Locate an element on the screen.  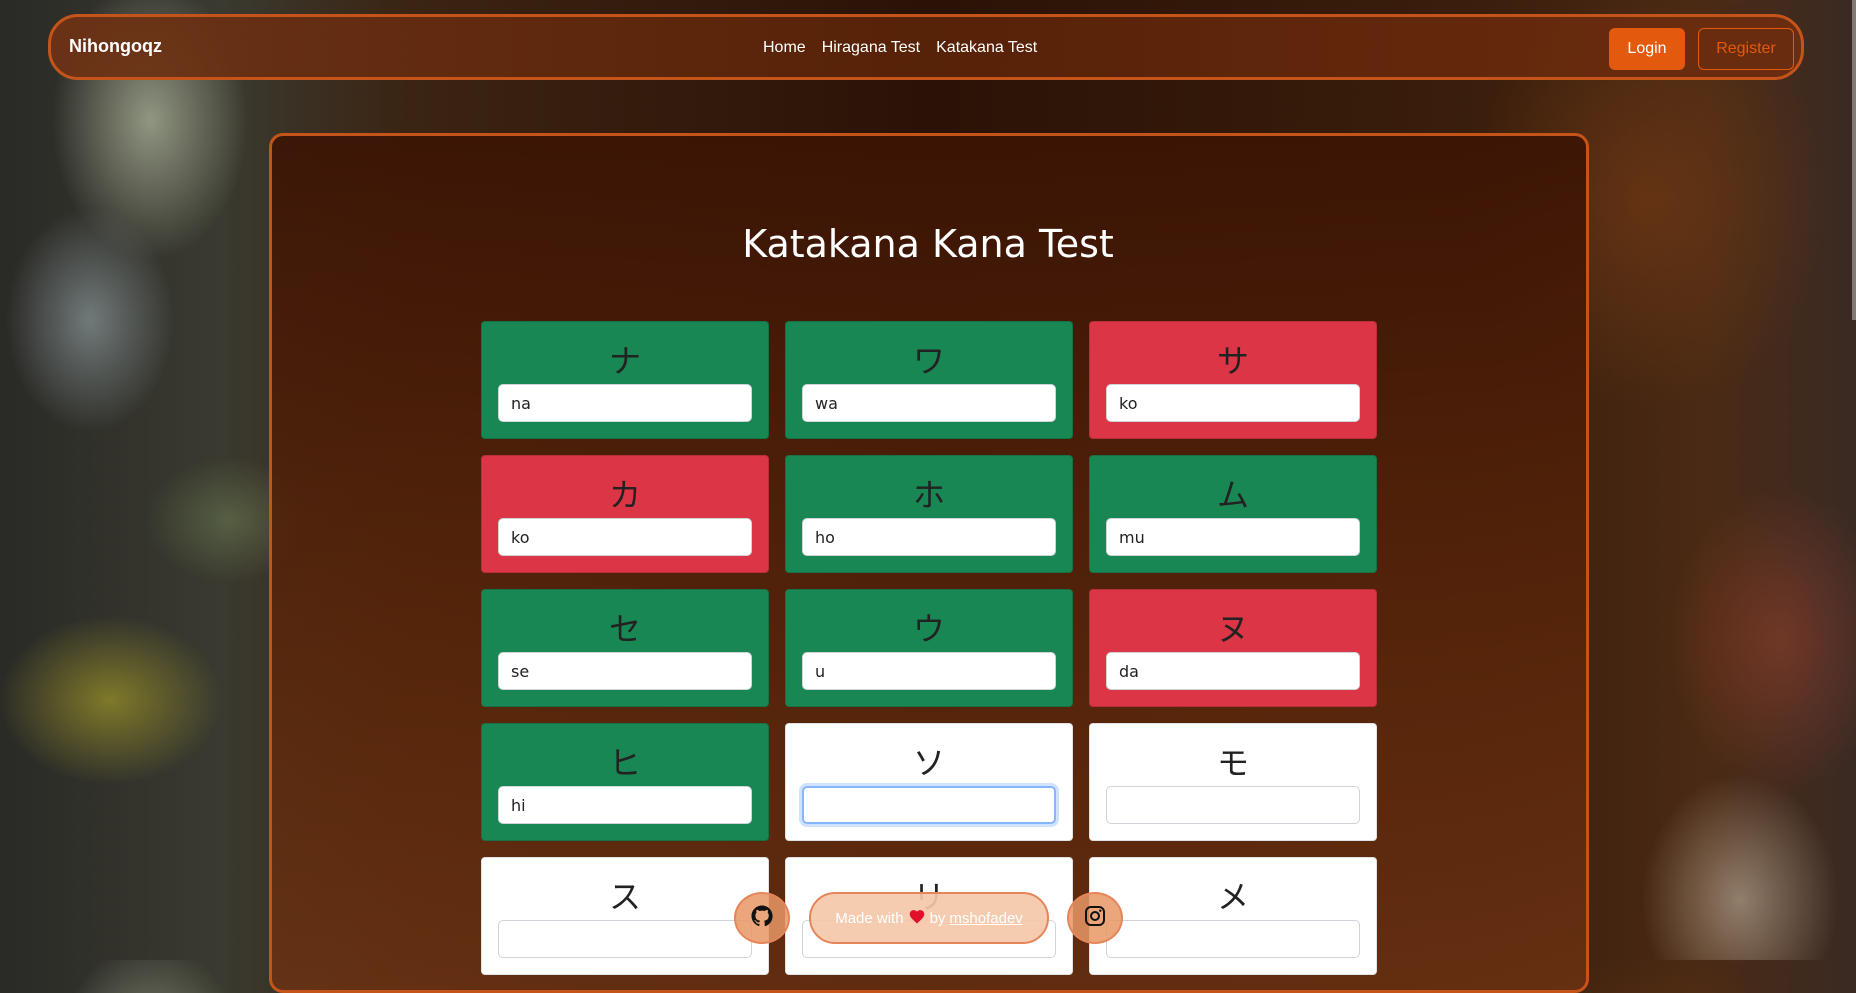
nav-links: Home Hiragana Test Katakana Test is located at coordinates (900, 48).